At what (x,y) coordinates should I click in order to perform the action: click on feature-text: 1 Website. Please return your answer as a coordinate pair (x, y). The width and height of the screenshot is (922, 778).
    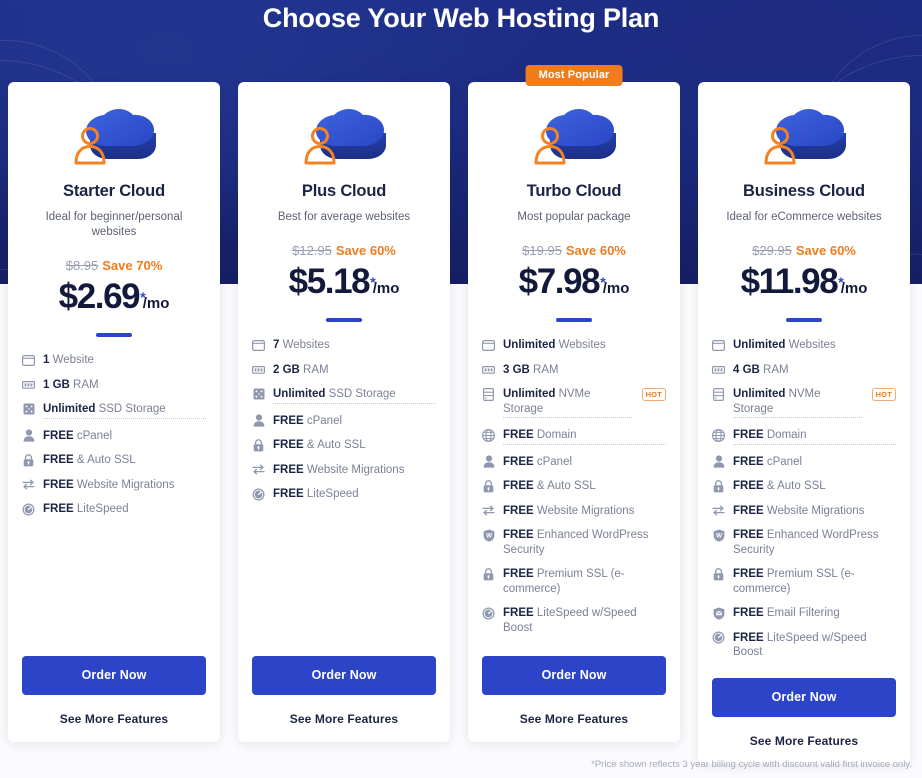
    Looking at the image, I should click on (124, 360).